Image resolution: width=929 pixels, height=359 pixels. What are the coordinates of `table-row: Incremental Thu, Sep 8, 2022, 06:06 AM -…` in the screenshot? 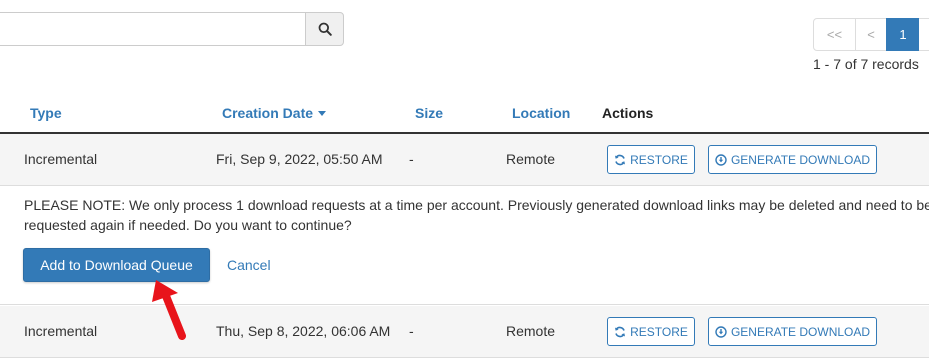 It's located at (464, 332).